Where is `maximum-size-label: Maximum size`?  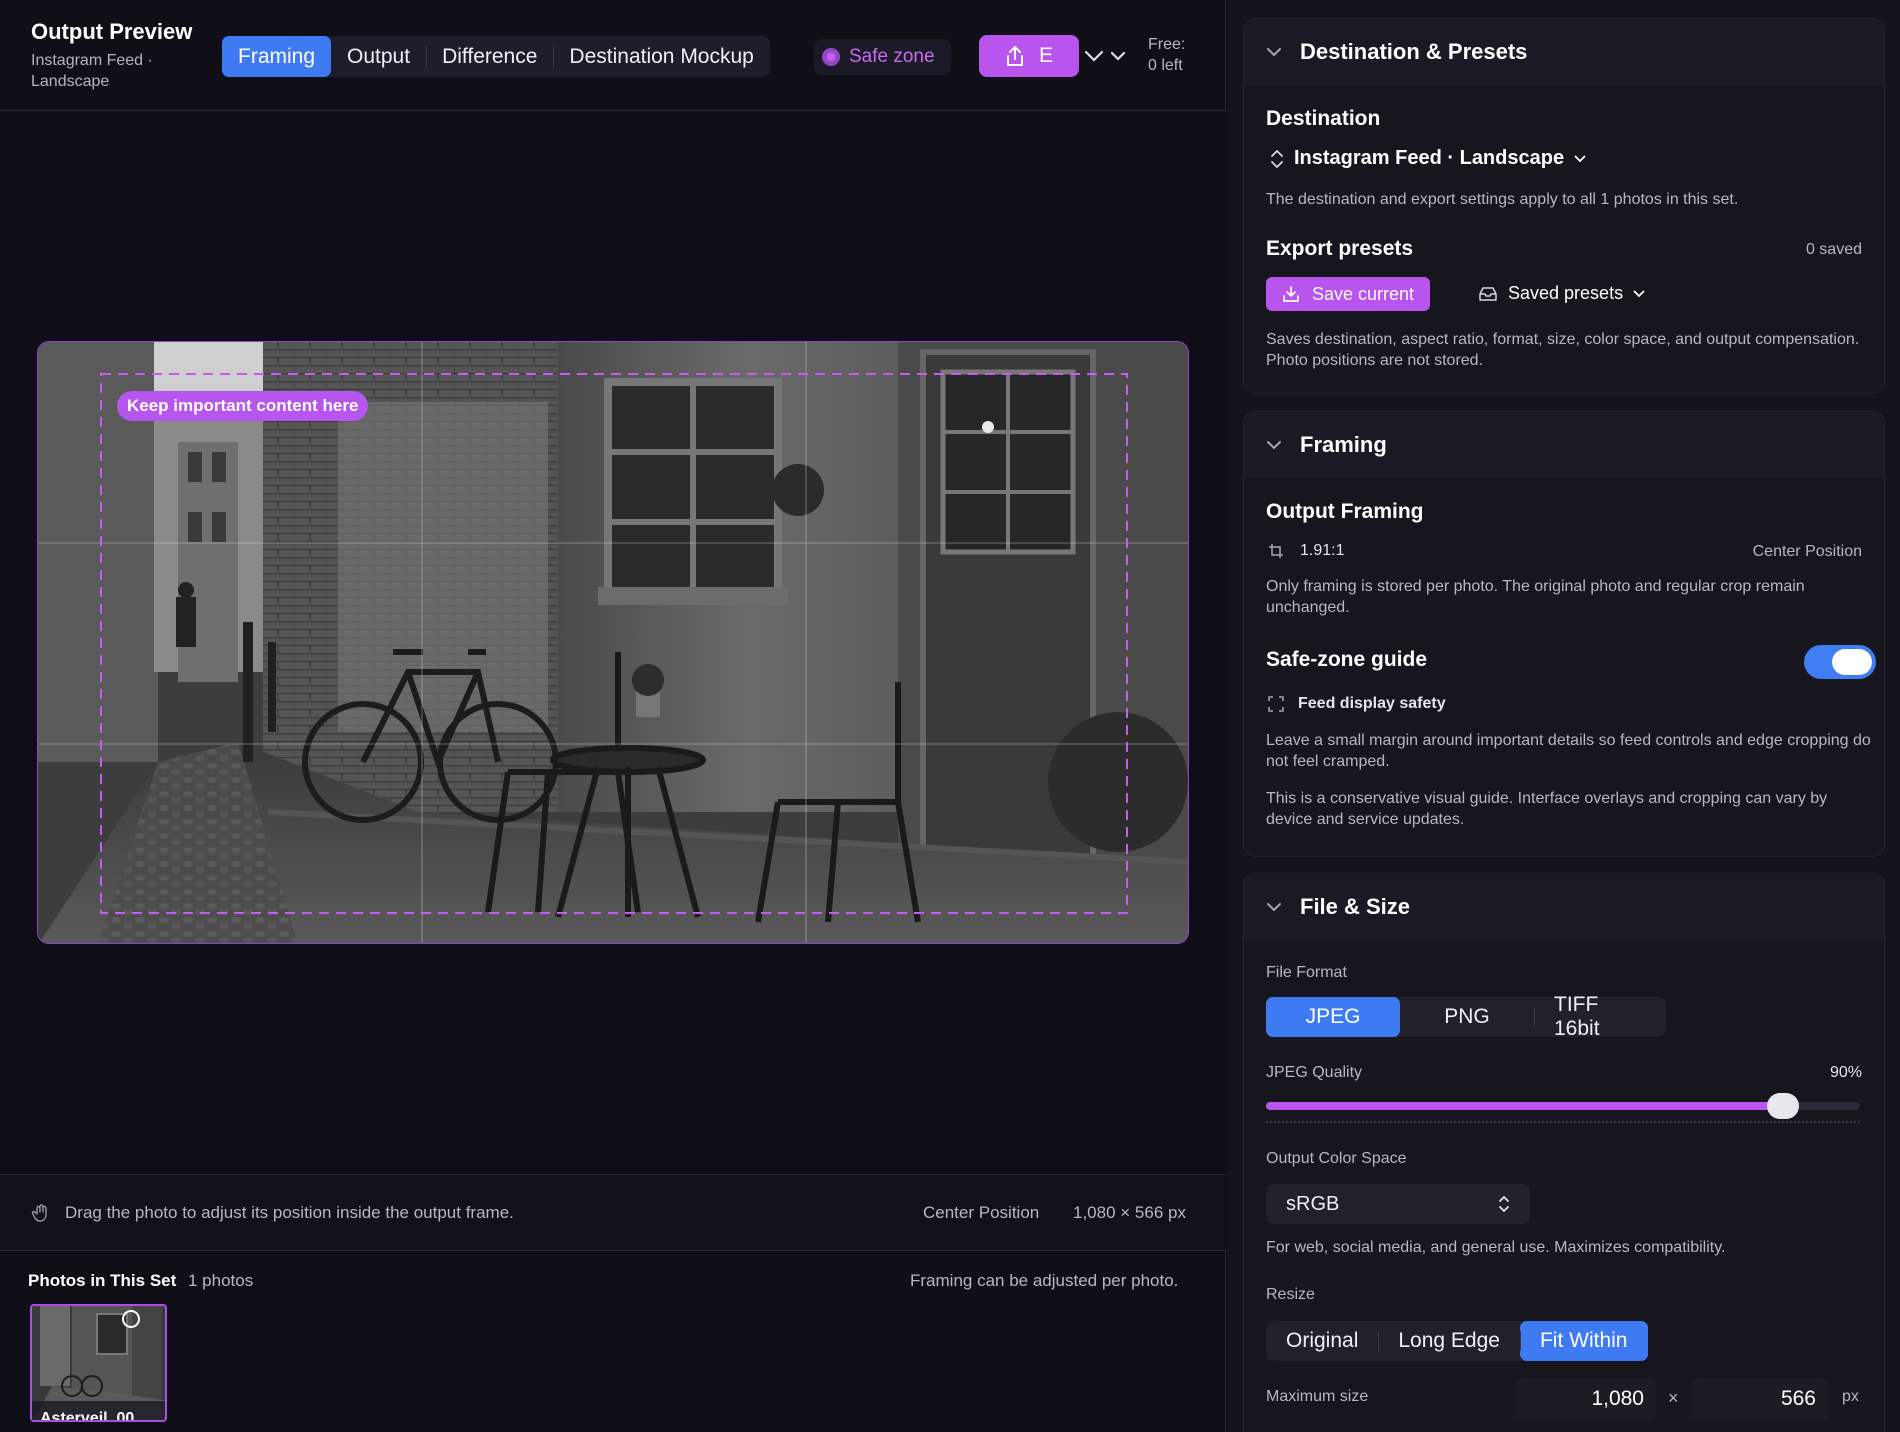 maximum-size-label: Maximum size is located at coordinates (1317, 1396).